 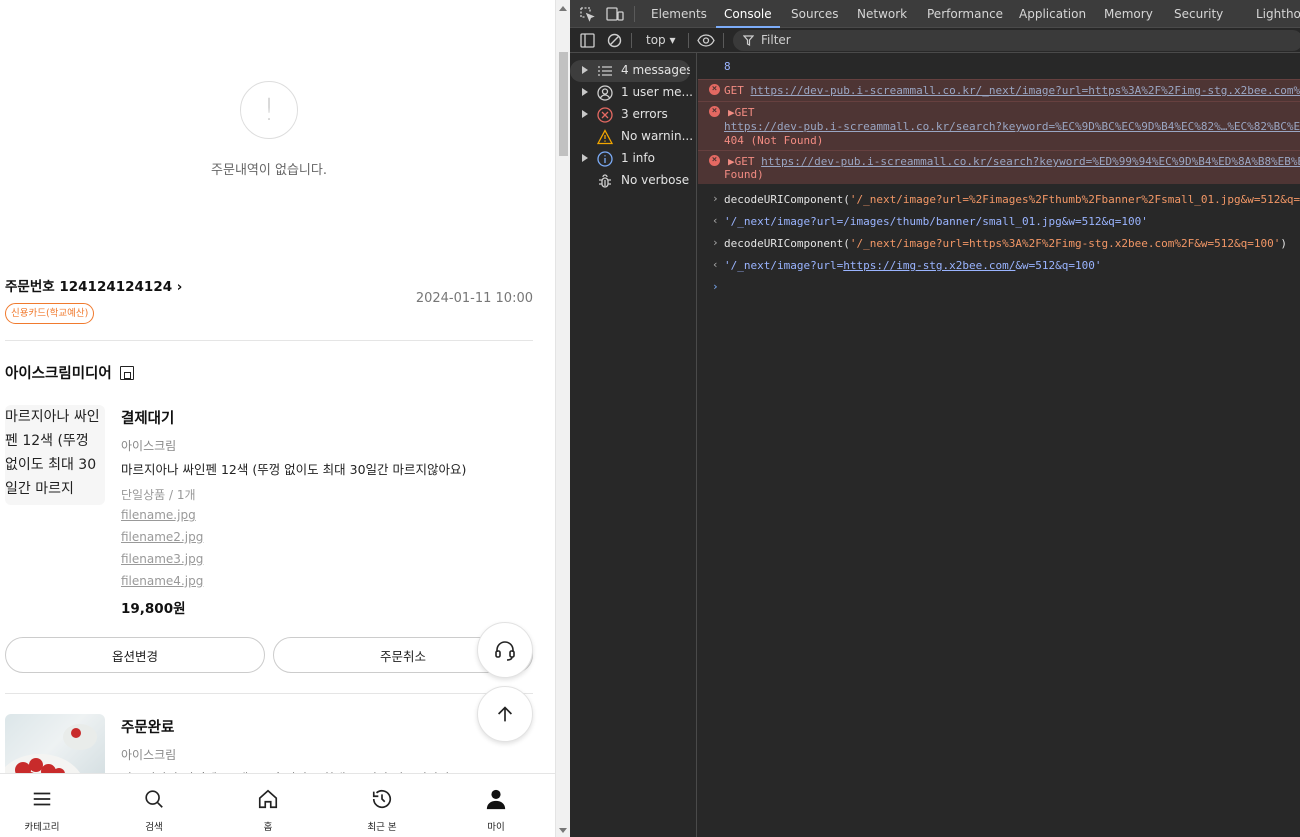 I want to click on sidebar-label: 1 info, so click(x=638, y=158).